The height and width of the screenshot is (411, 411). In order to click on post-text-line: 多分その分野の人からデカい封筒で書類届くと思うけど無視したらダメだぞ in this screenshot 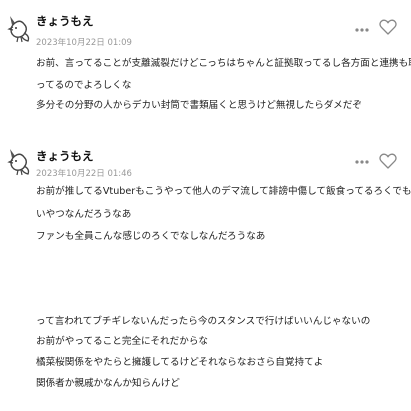, I will do `click(199, 105)`.